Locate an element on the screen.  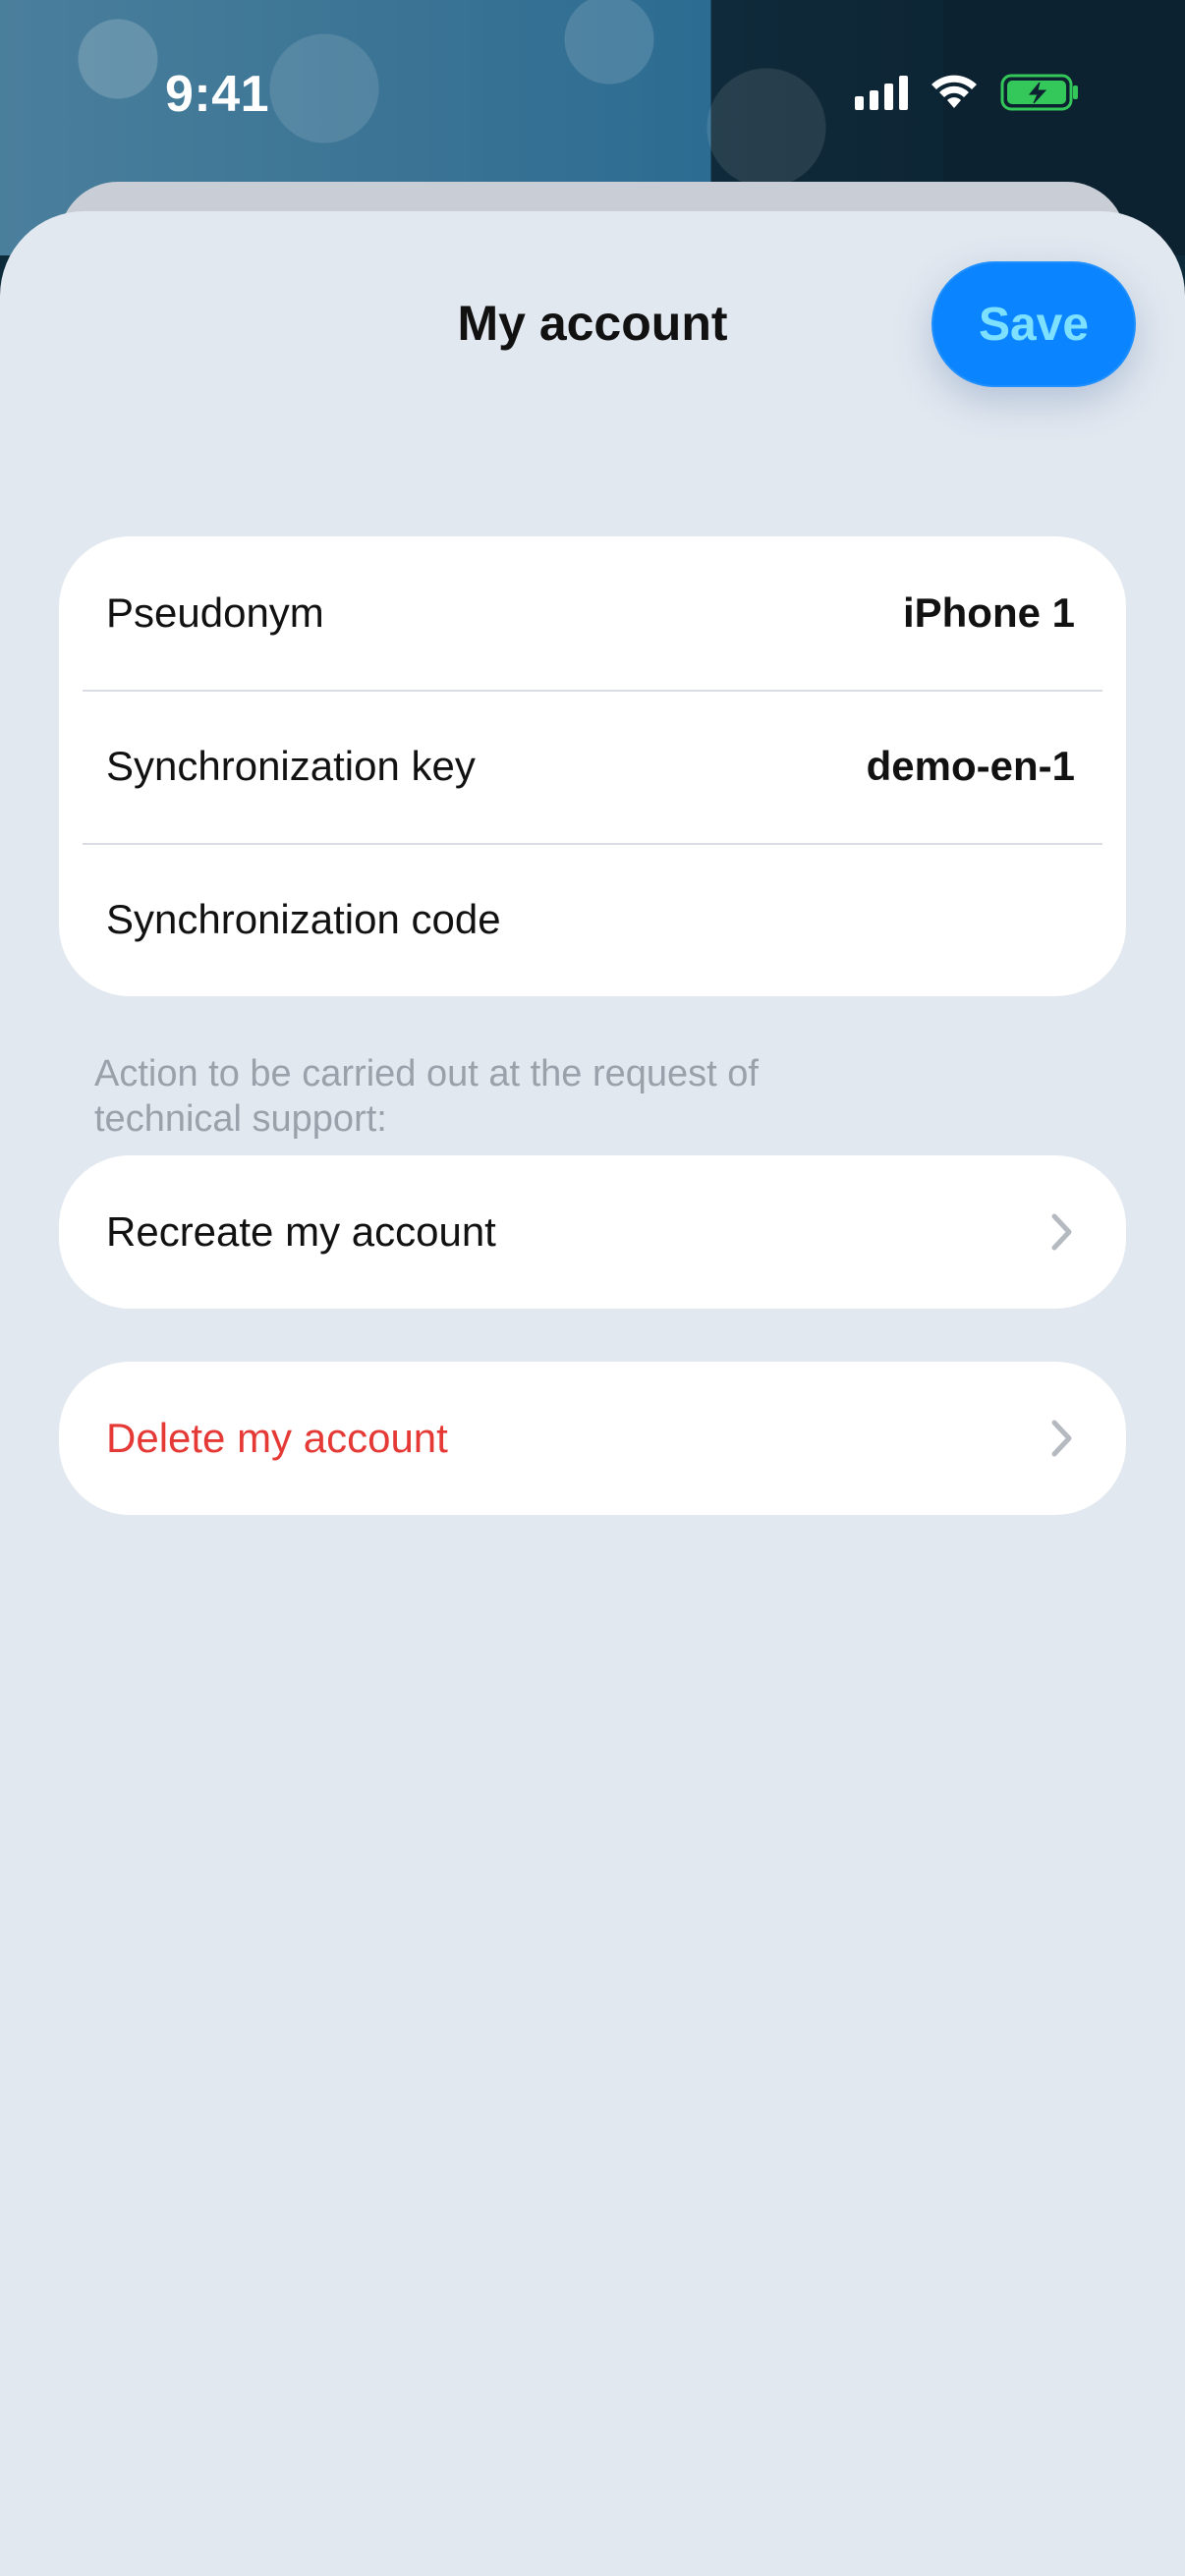
pseudonym-label: Pseudonym is located at coordinates (215, 612).